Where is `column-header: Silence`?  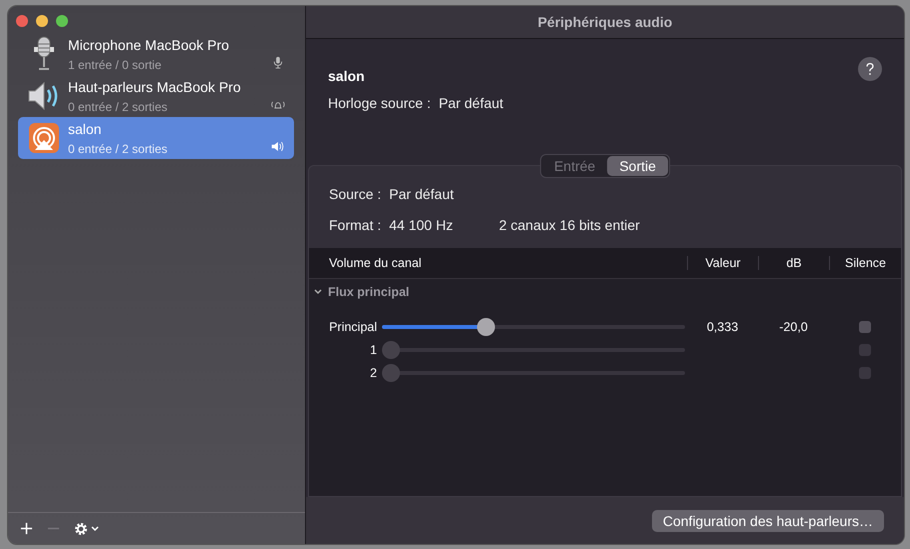 column-header: Silence is located at coordinates (865, 263).